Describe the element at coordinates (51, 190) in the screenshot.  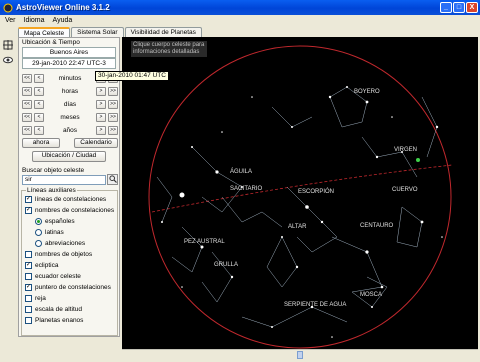
I see `aux-lines-title: Líneas auxiliares` at that location.